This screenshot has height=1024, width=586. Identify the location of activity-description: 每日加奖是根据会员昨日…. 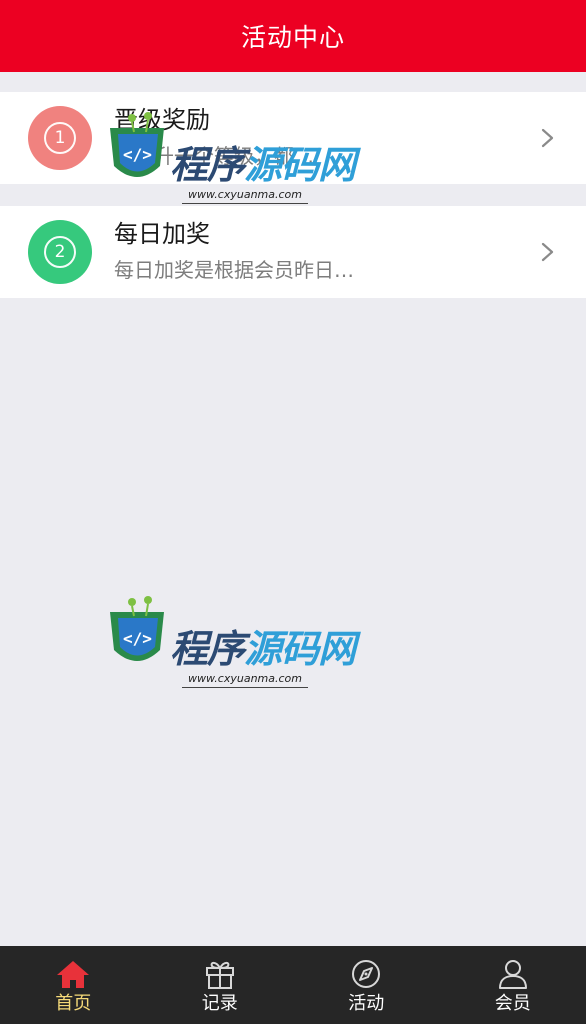
(234, 270).